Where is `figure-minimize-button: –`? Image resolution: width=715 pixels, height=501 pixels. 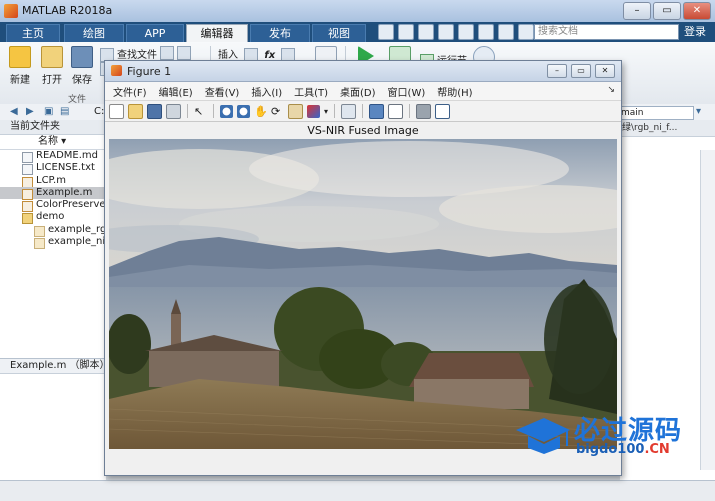 figure-minimize-button: – is located at coordinates (557, 71).